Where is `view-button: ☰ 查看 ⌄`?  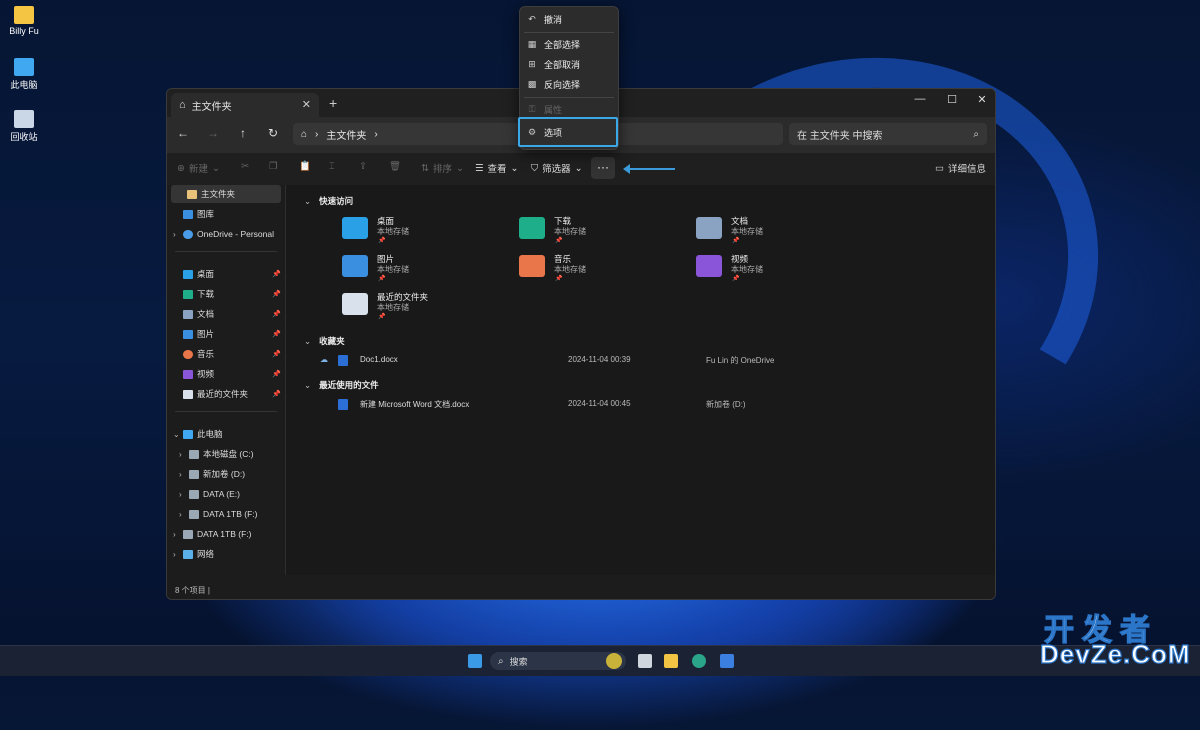
view-button: ☰ 查看 ⌄ is located at coordinates (497, 168).